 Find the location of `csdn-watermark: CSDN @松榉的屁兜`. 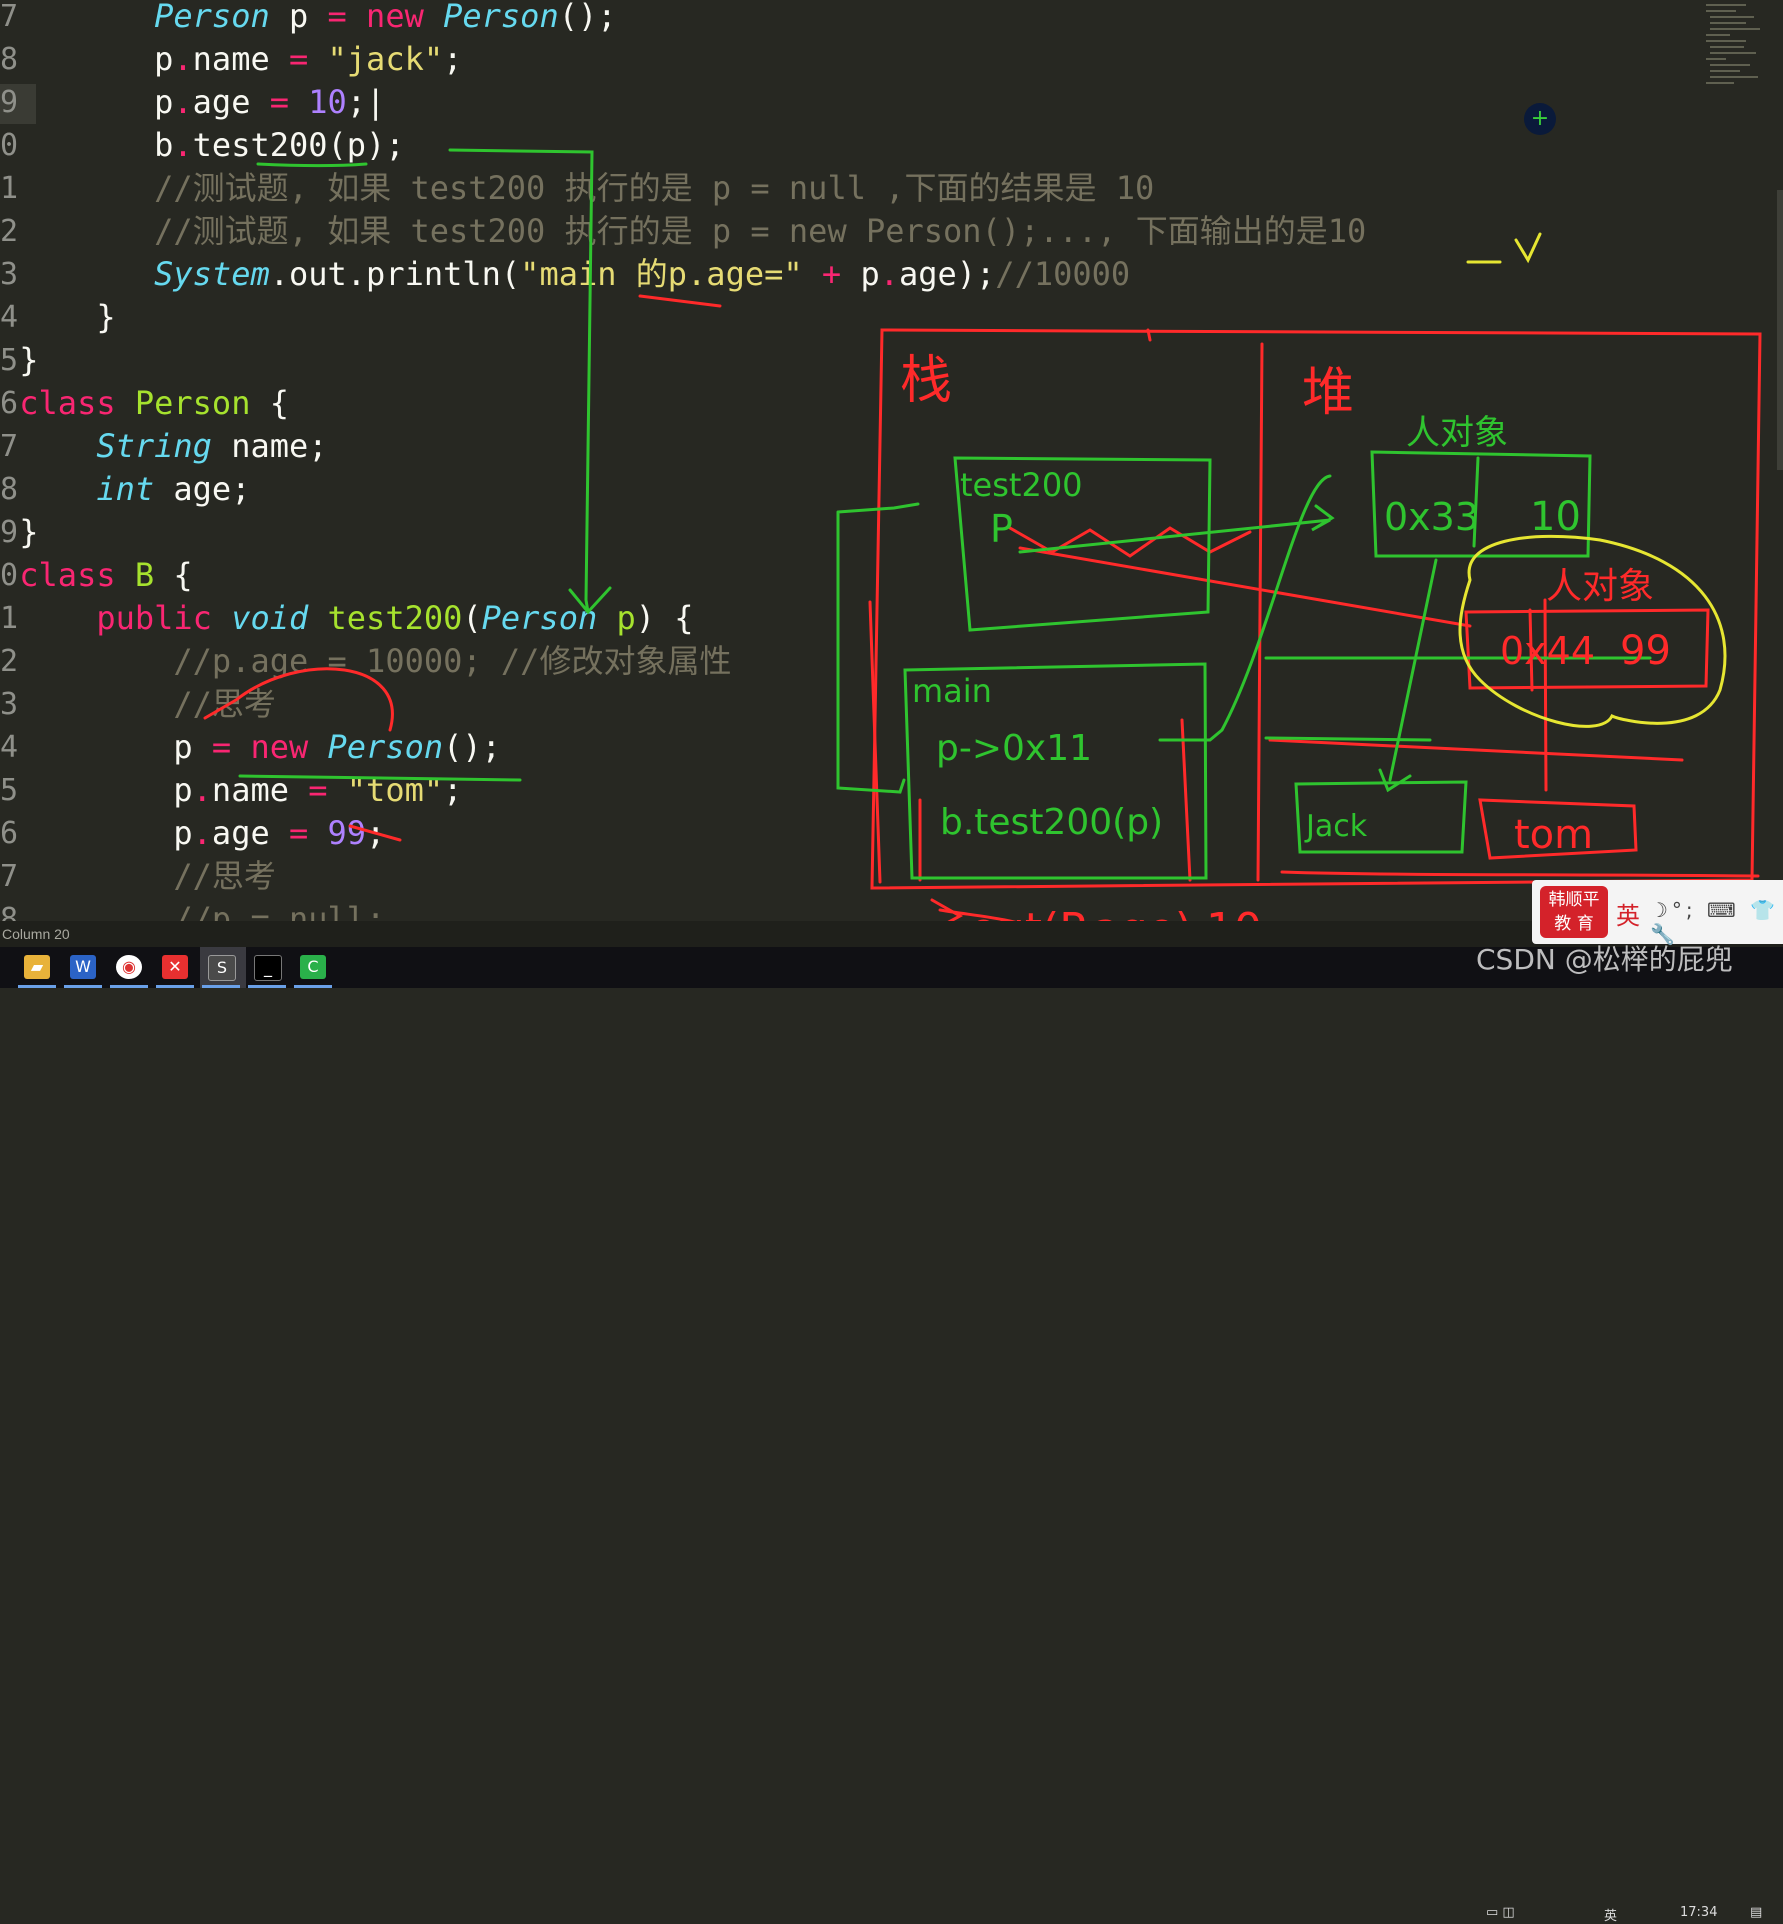

csdn-watermark: CSDN @松榉的屁兜 is located at coordinates (1604, 959).